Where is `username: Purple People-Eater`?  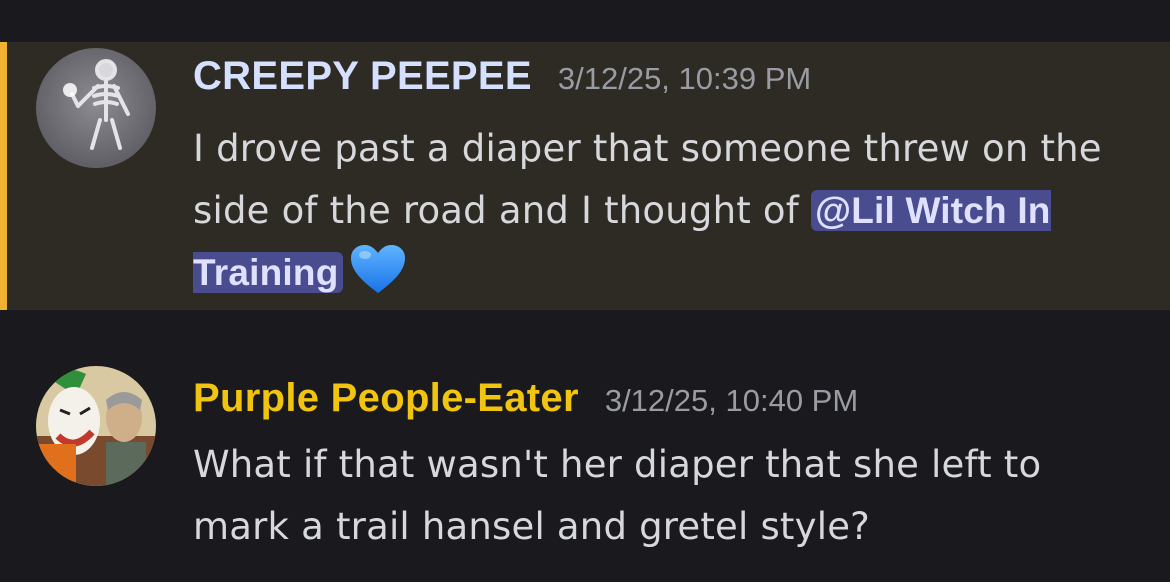 username: Purple People-Eater is located at coordinates (386, 398).